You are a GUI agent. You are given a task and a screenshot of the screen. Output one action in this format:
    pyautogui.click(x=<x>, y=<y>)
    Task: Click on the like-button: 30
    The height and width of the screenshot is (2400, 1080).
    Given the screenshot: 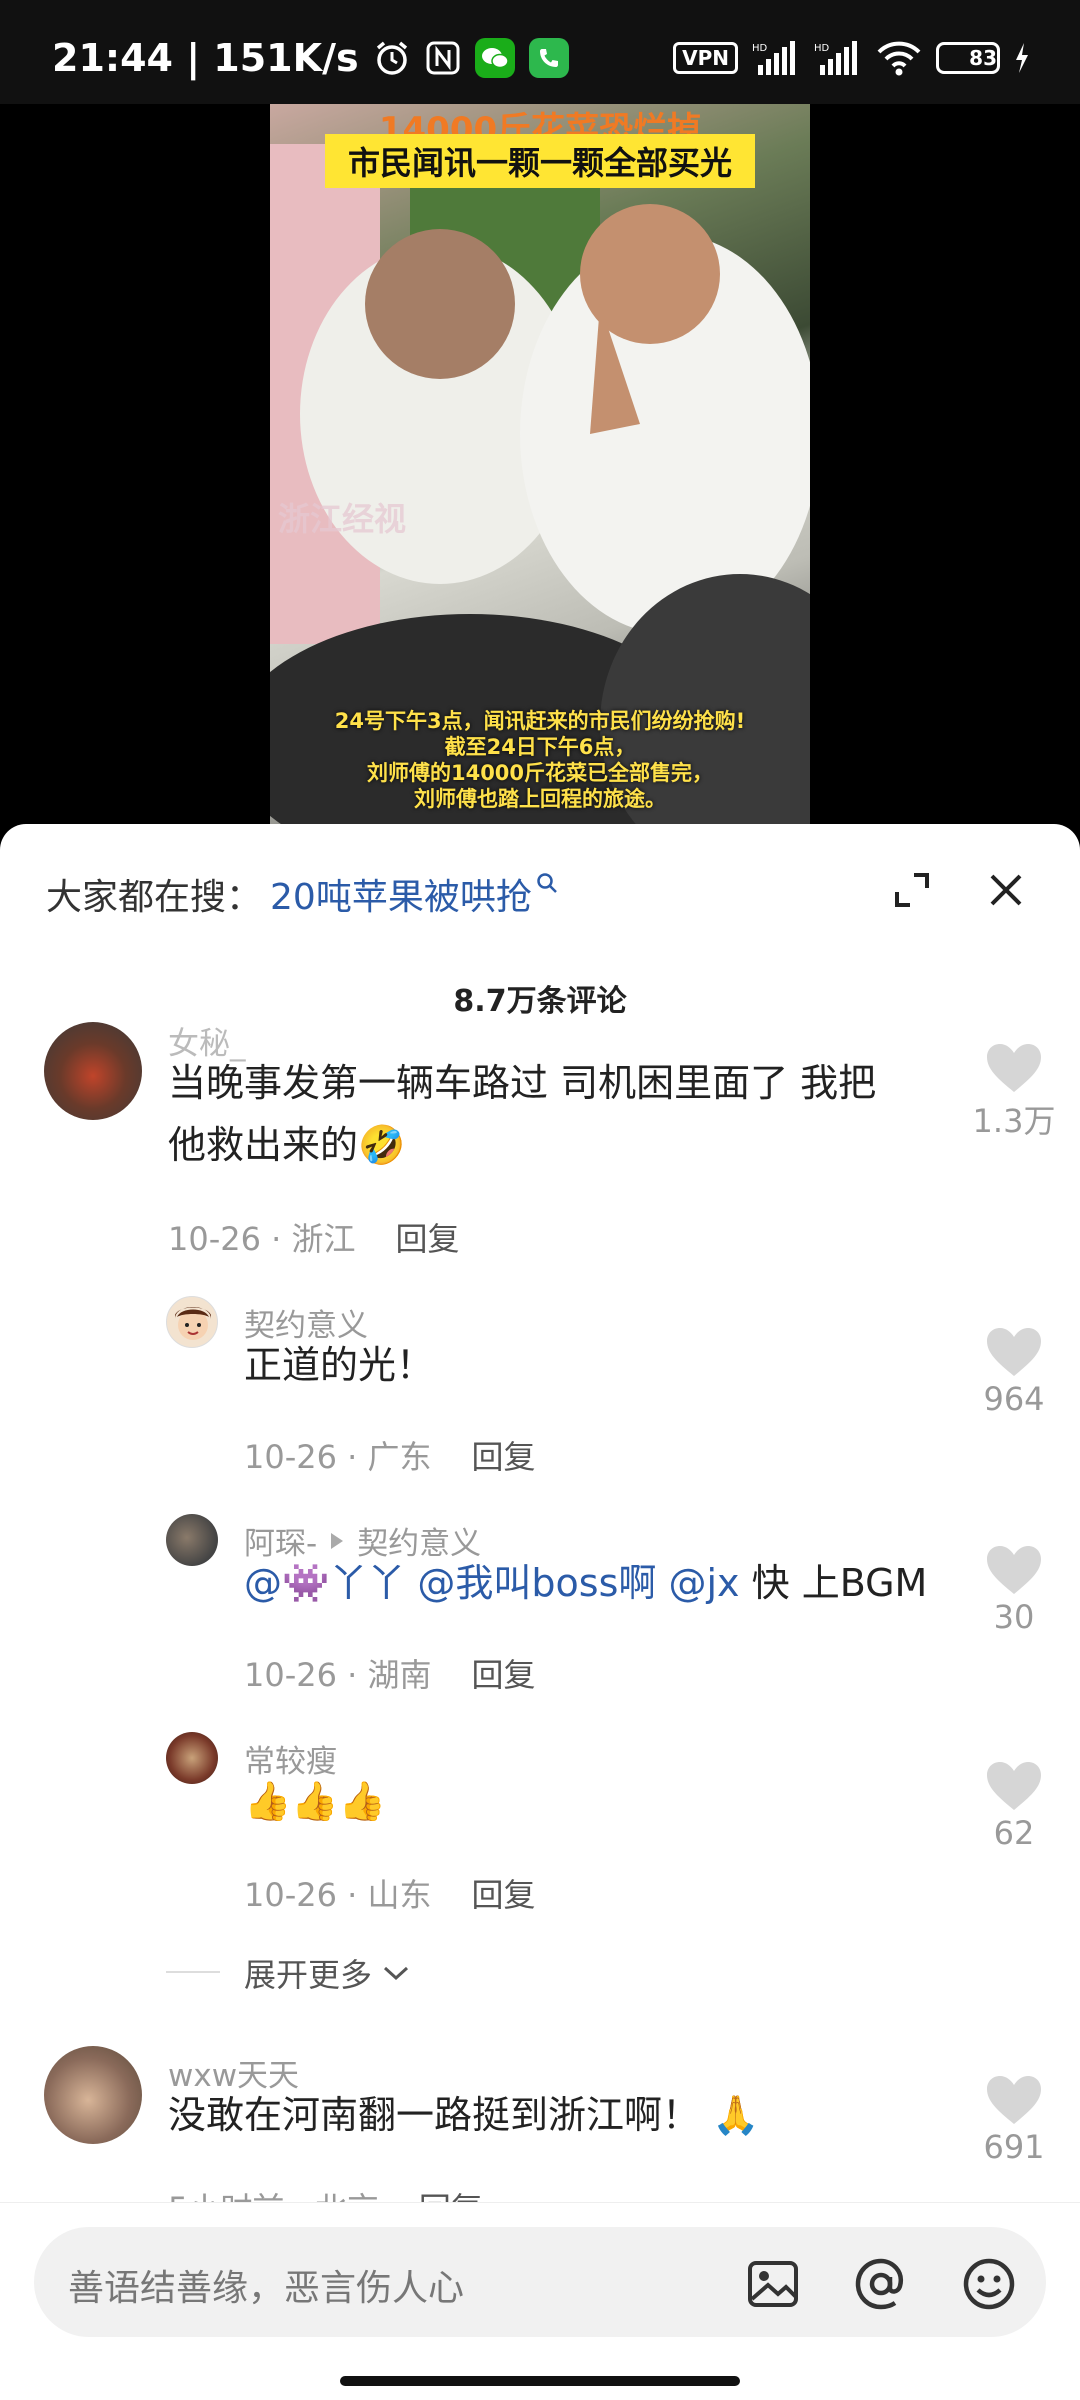 What is the action you would take?
    pyautogui.click(x=1014, y=1590)
    